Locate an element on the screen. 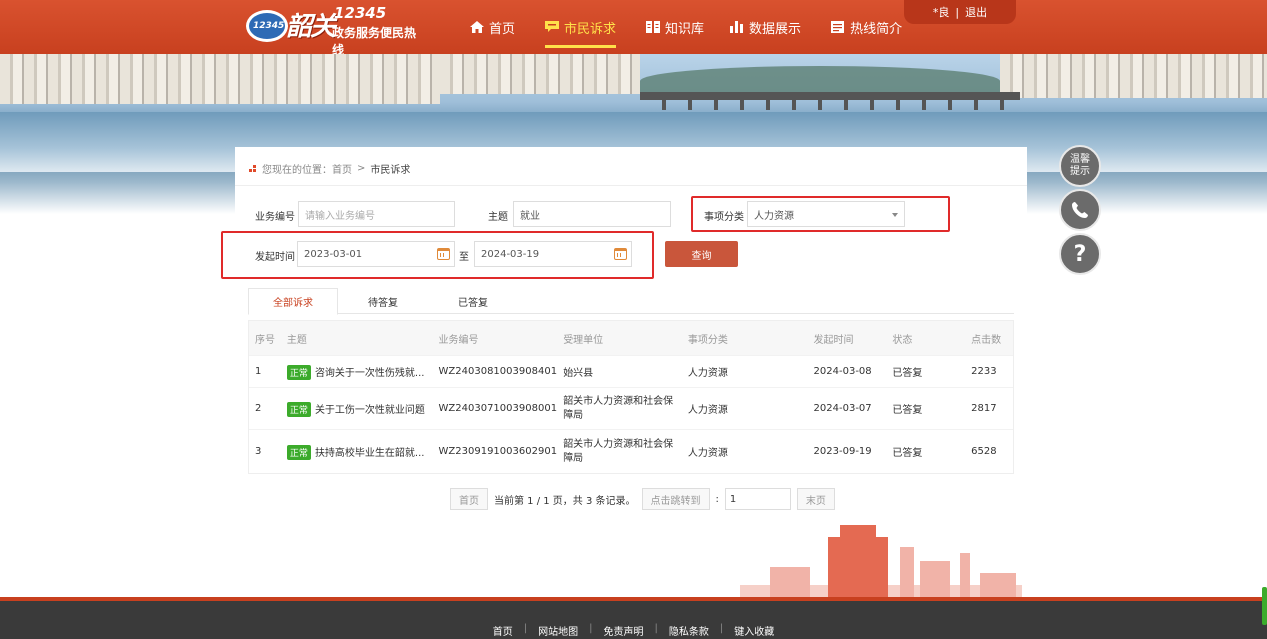 This screenshot has height=639, width=1267. help-icon: ? is located at coordinates (1080, 254).